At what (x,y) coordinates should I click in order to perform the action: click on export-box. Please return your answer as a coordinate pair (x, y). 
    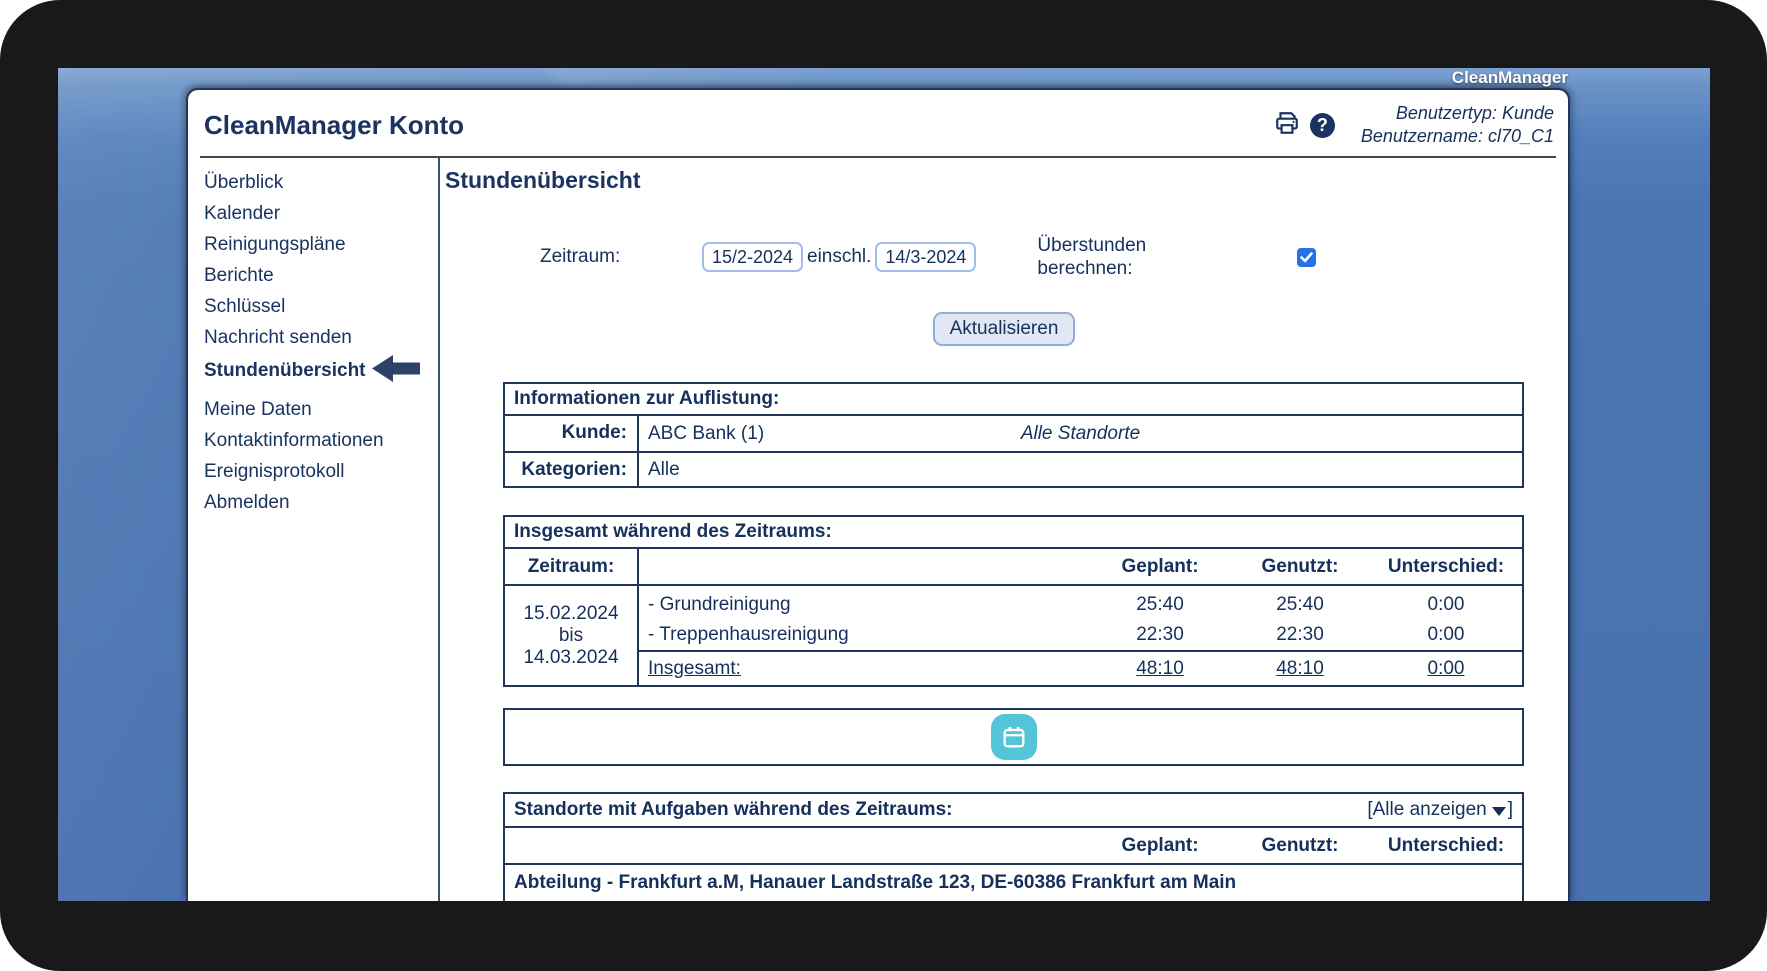
    Looking at the image, I should click on (1013, 737).